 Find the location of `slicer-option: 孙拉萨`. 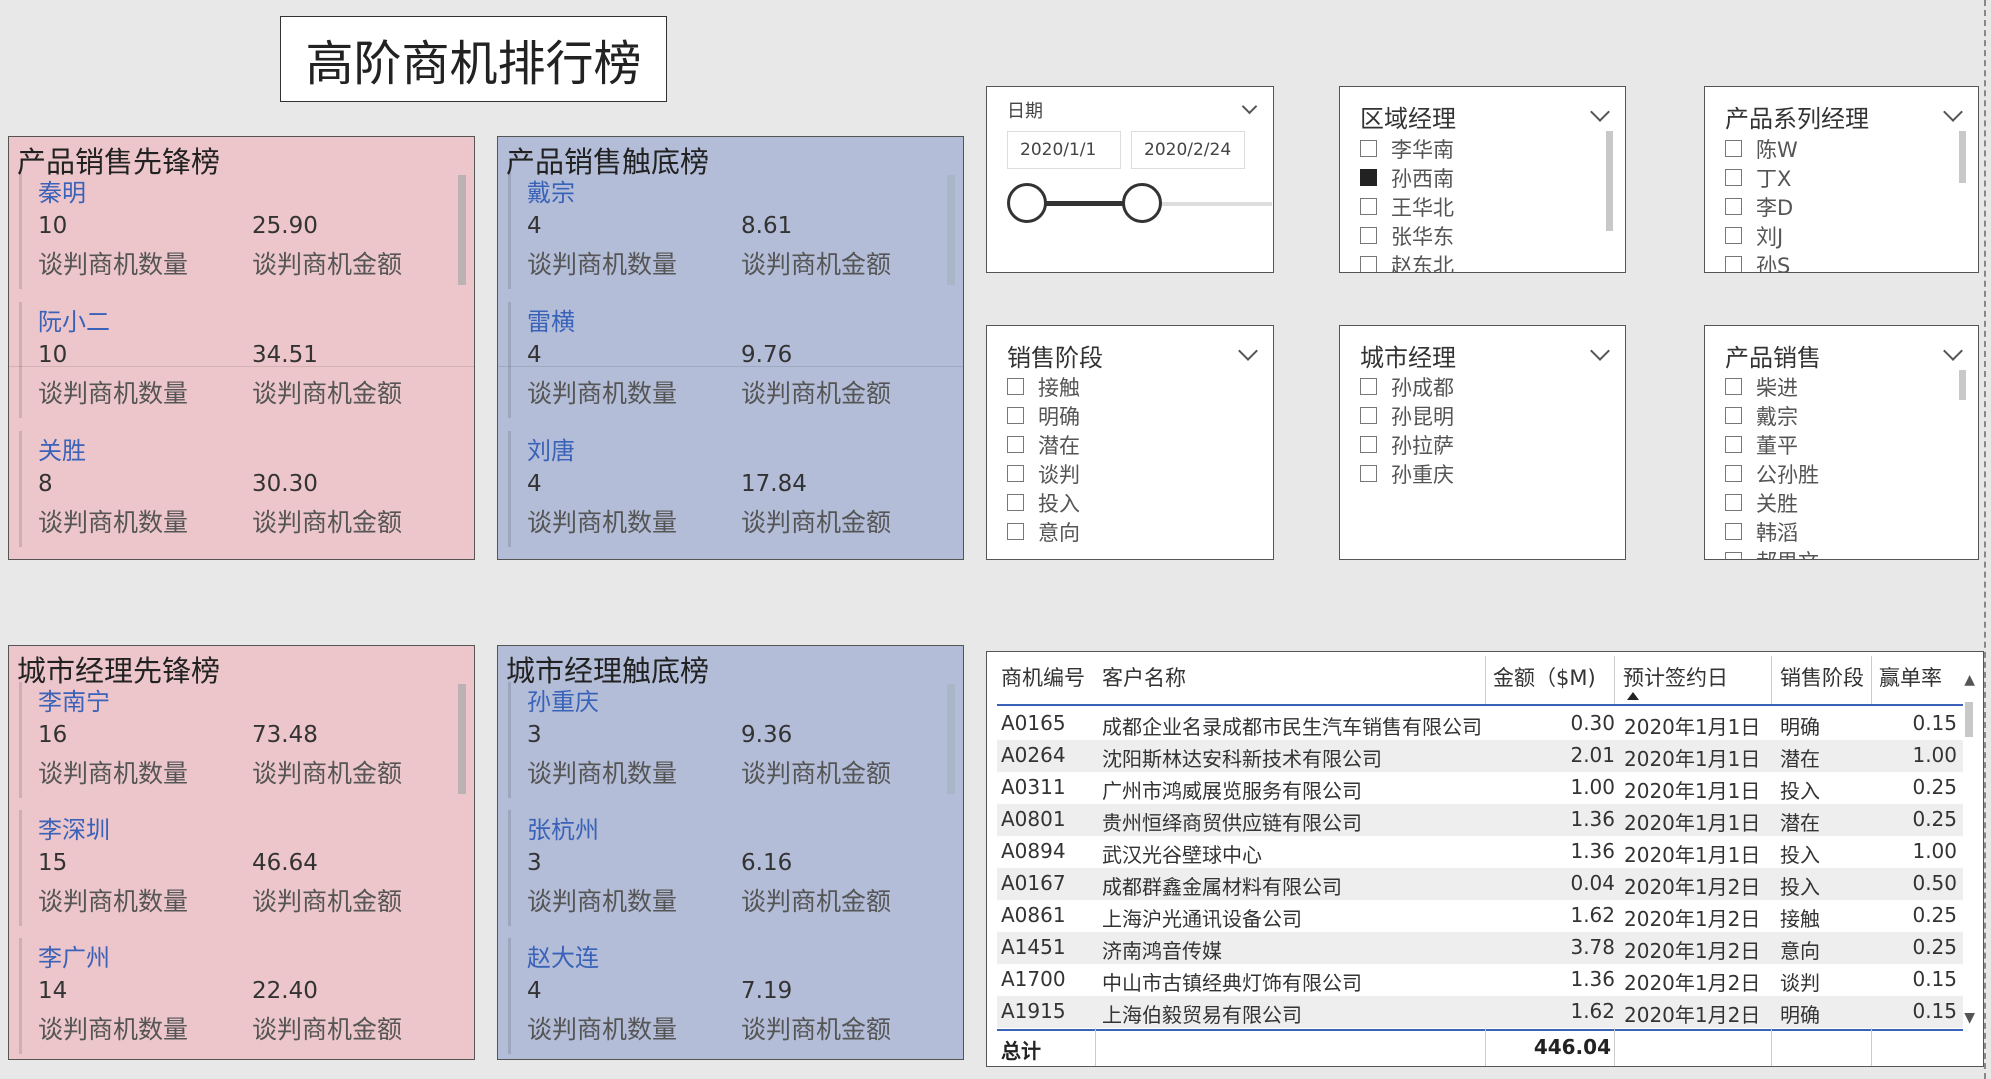

slicer-option: 孙拉萨 is located at coordinates (1407, 444).